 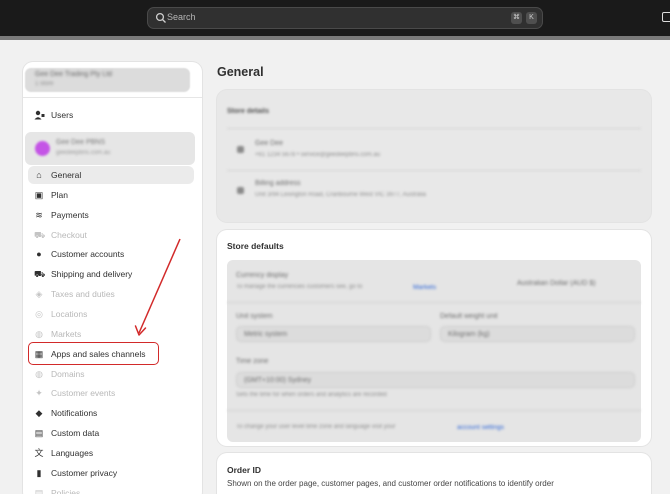 What do you see at coordinates (93, 353) in the screenshot?
I see `annotation-highlight-box` at bounding box center [93, 353].